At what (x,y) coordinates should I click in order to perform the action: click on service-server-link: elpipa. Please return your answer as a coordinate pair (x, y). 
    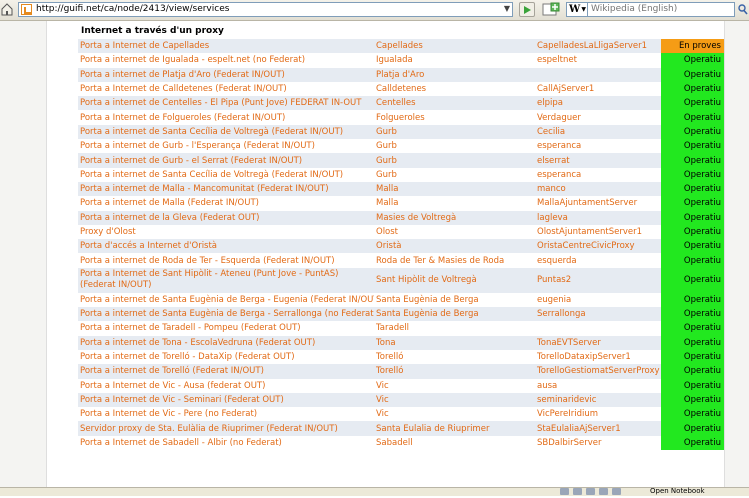
    Looking at the image, I should click on (550, 103).